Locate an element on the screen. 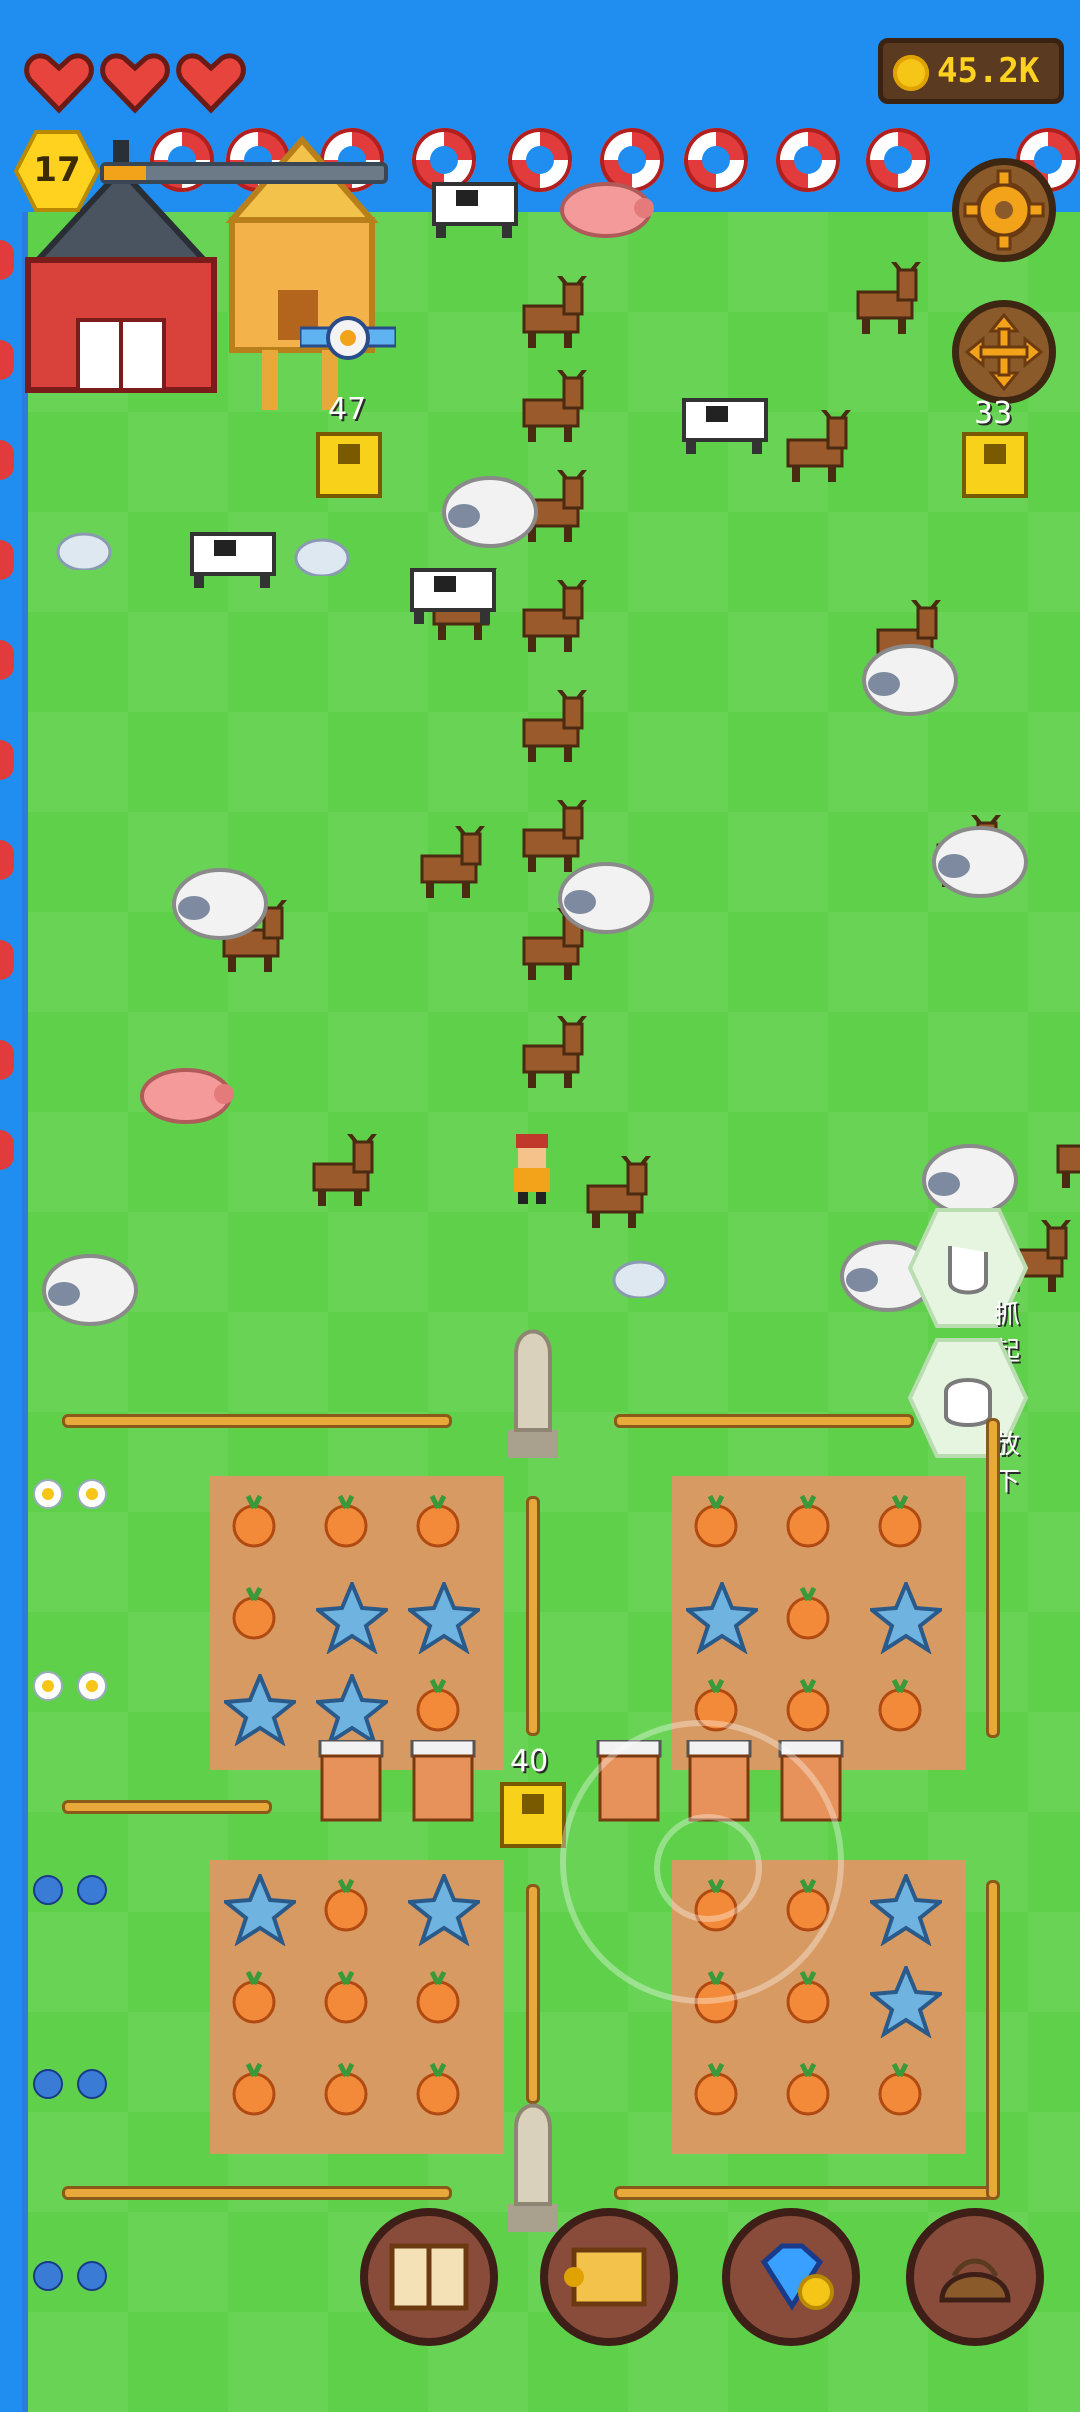 The width and height of the screenshot is (1080, 2412). level-number: 17 is located at coordinates (57, 170).